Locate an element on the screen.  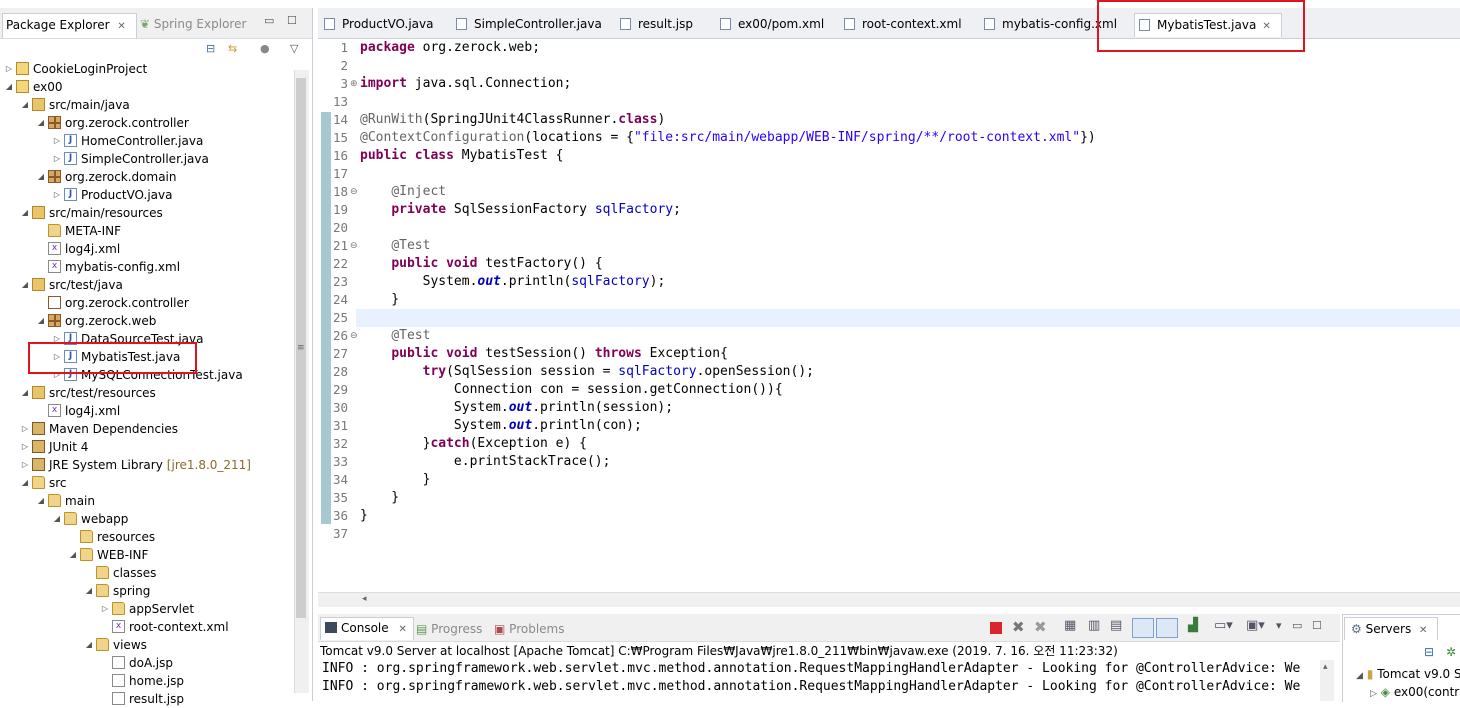
server-module-item: ▷ ◈ ex00(contr is located at coordinates (1414, 692).